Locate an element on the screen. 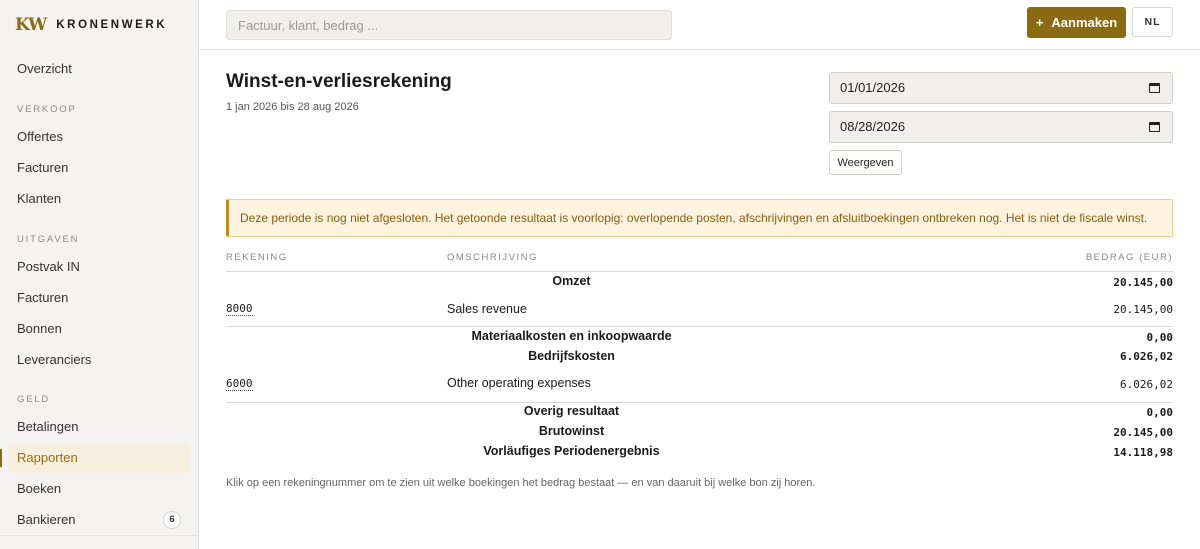 This screenshot has width=1200, height=549. sidebar-divider is located at coordinates (99, 535).